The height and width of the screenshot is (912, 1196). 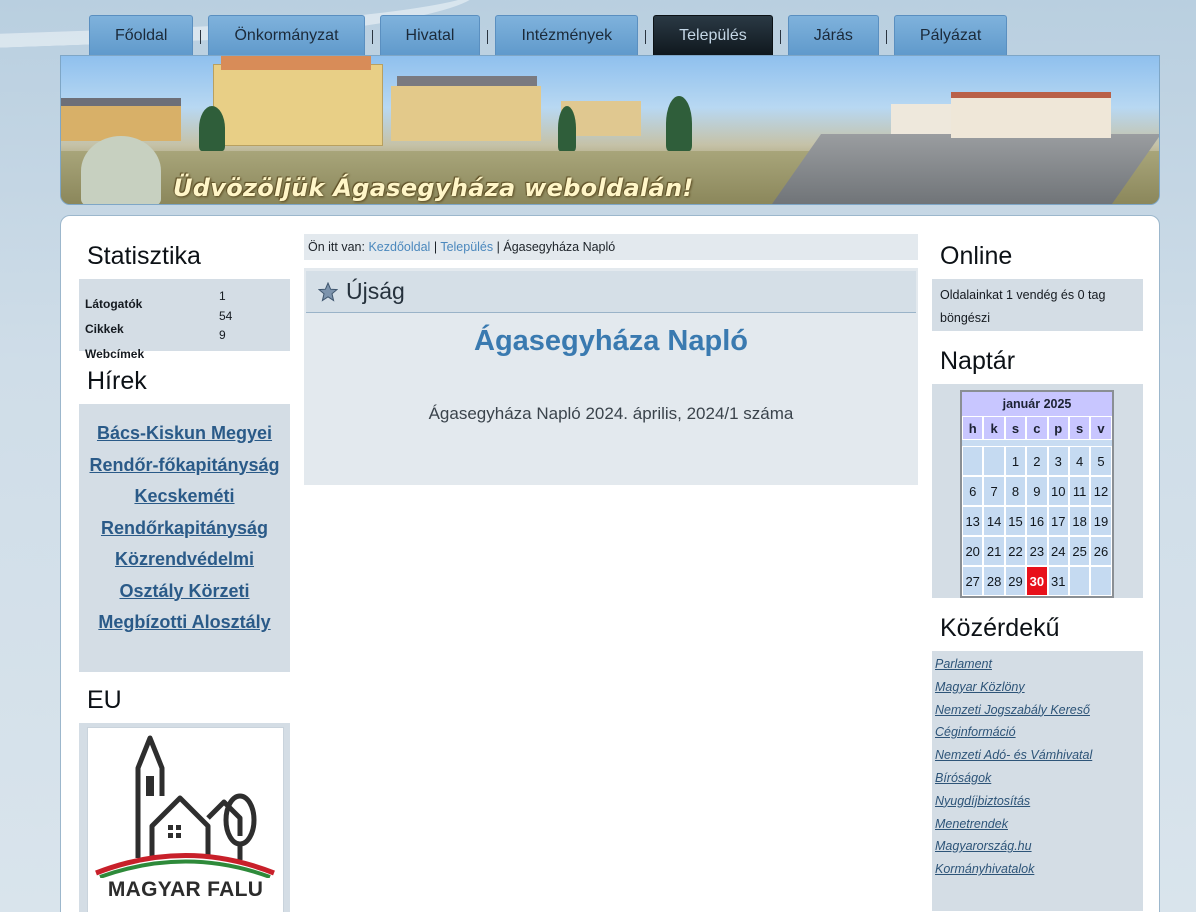 What do you see at coordinates (466, 113) in the screenshot?
I see `banner-building` at bounding box center [466, 113].